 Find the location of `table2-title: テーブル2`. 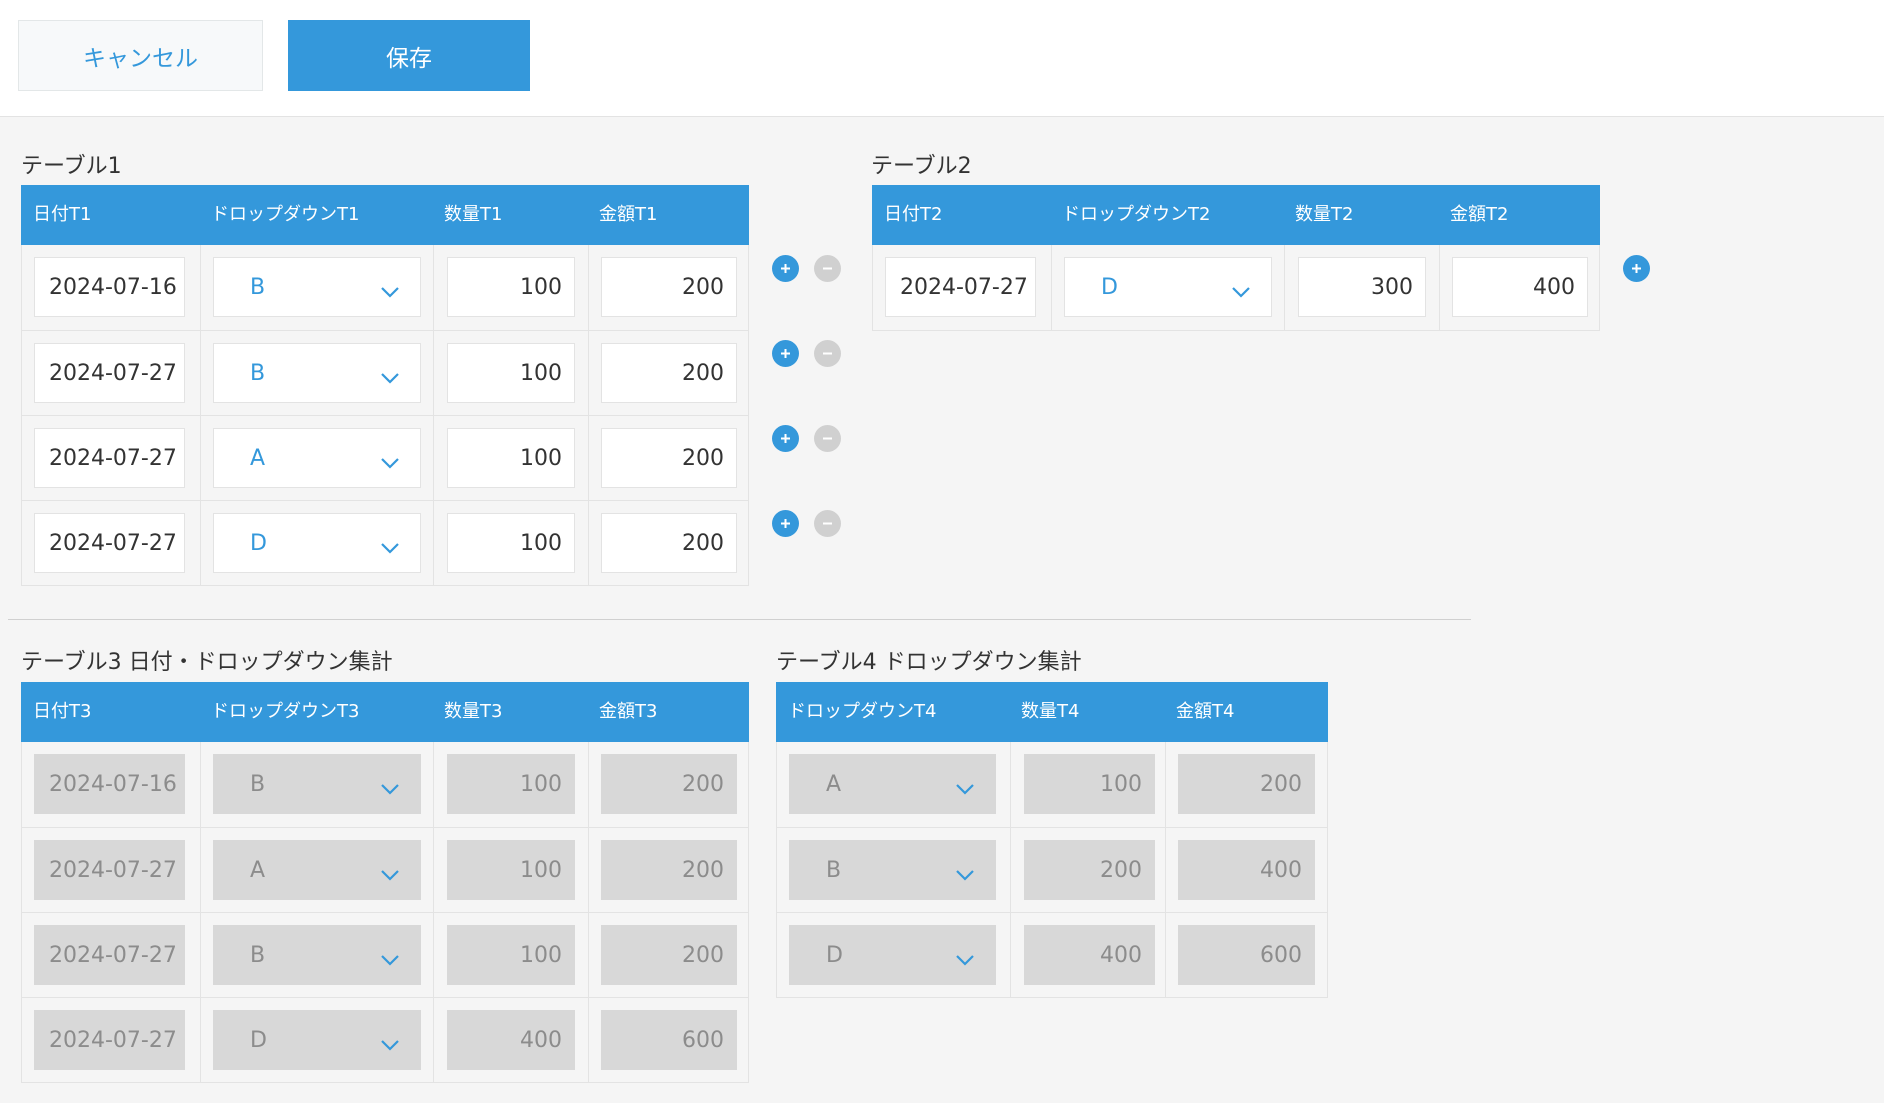

table2-title: テーブル2 is located at coordinates (921, 166).